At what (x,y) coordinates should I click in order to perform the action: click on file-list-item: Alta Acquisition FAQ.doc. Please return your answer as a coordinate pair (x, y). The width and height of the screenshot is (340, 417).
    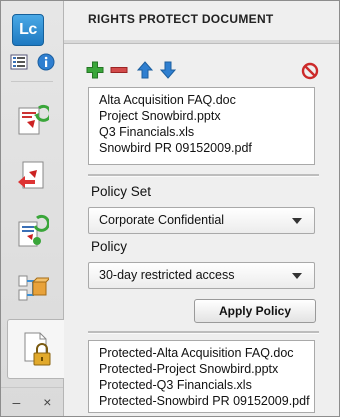
    Looking at the image, I should click on (206, 100).